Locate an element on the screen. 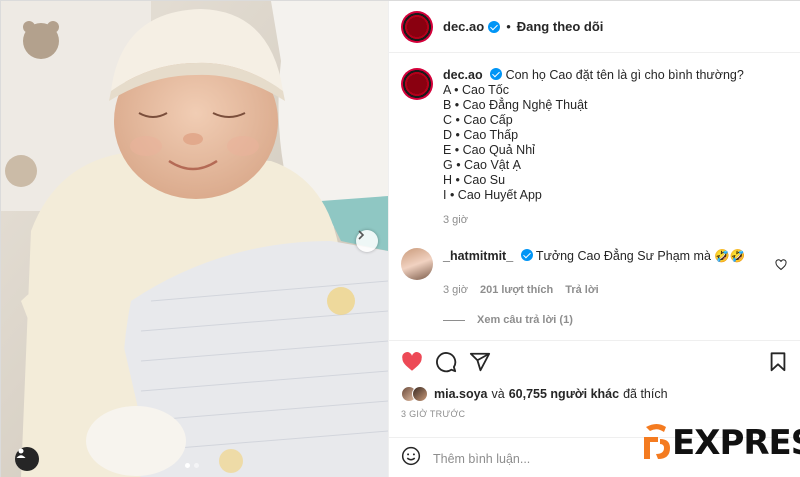 The width and height of the screenshot is (800, 477). caption-option: H • Cao Su is located at coordinates (474, 180).